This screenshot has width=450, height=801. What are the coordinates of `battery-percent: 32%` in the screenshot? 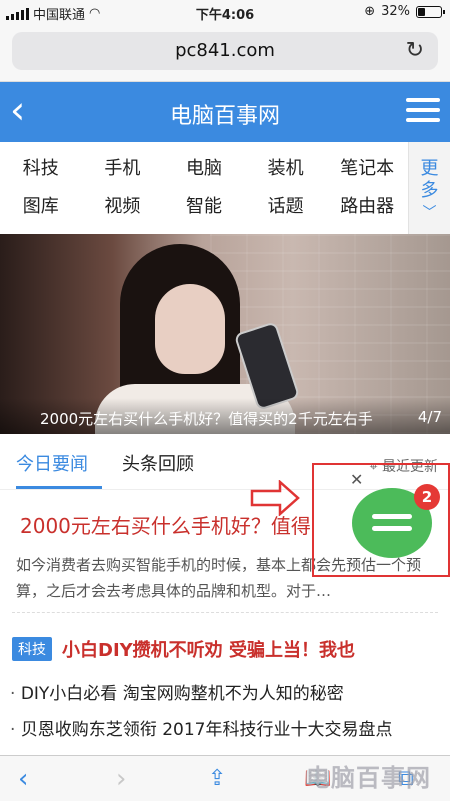 It's located at (395, 11).